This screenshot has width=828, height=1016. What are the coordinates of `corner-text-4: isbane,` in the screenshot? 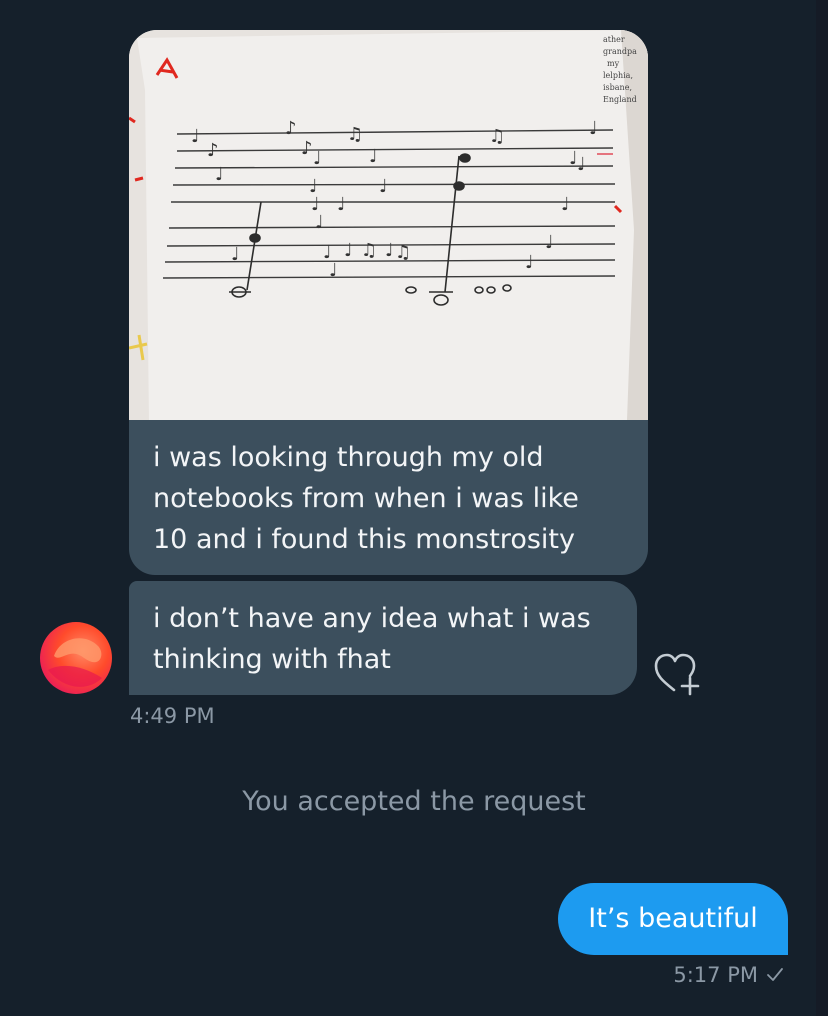 It's located at (617, 87).